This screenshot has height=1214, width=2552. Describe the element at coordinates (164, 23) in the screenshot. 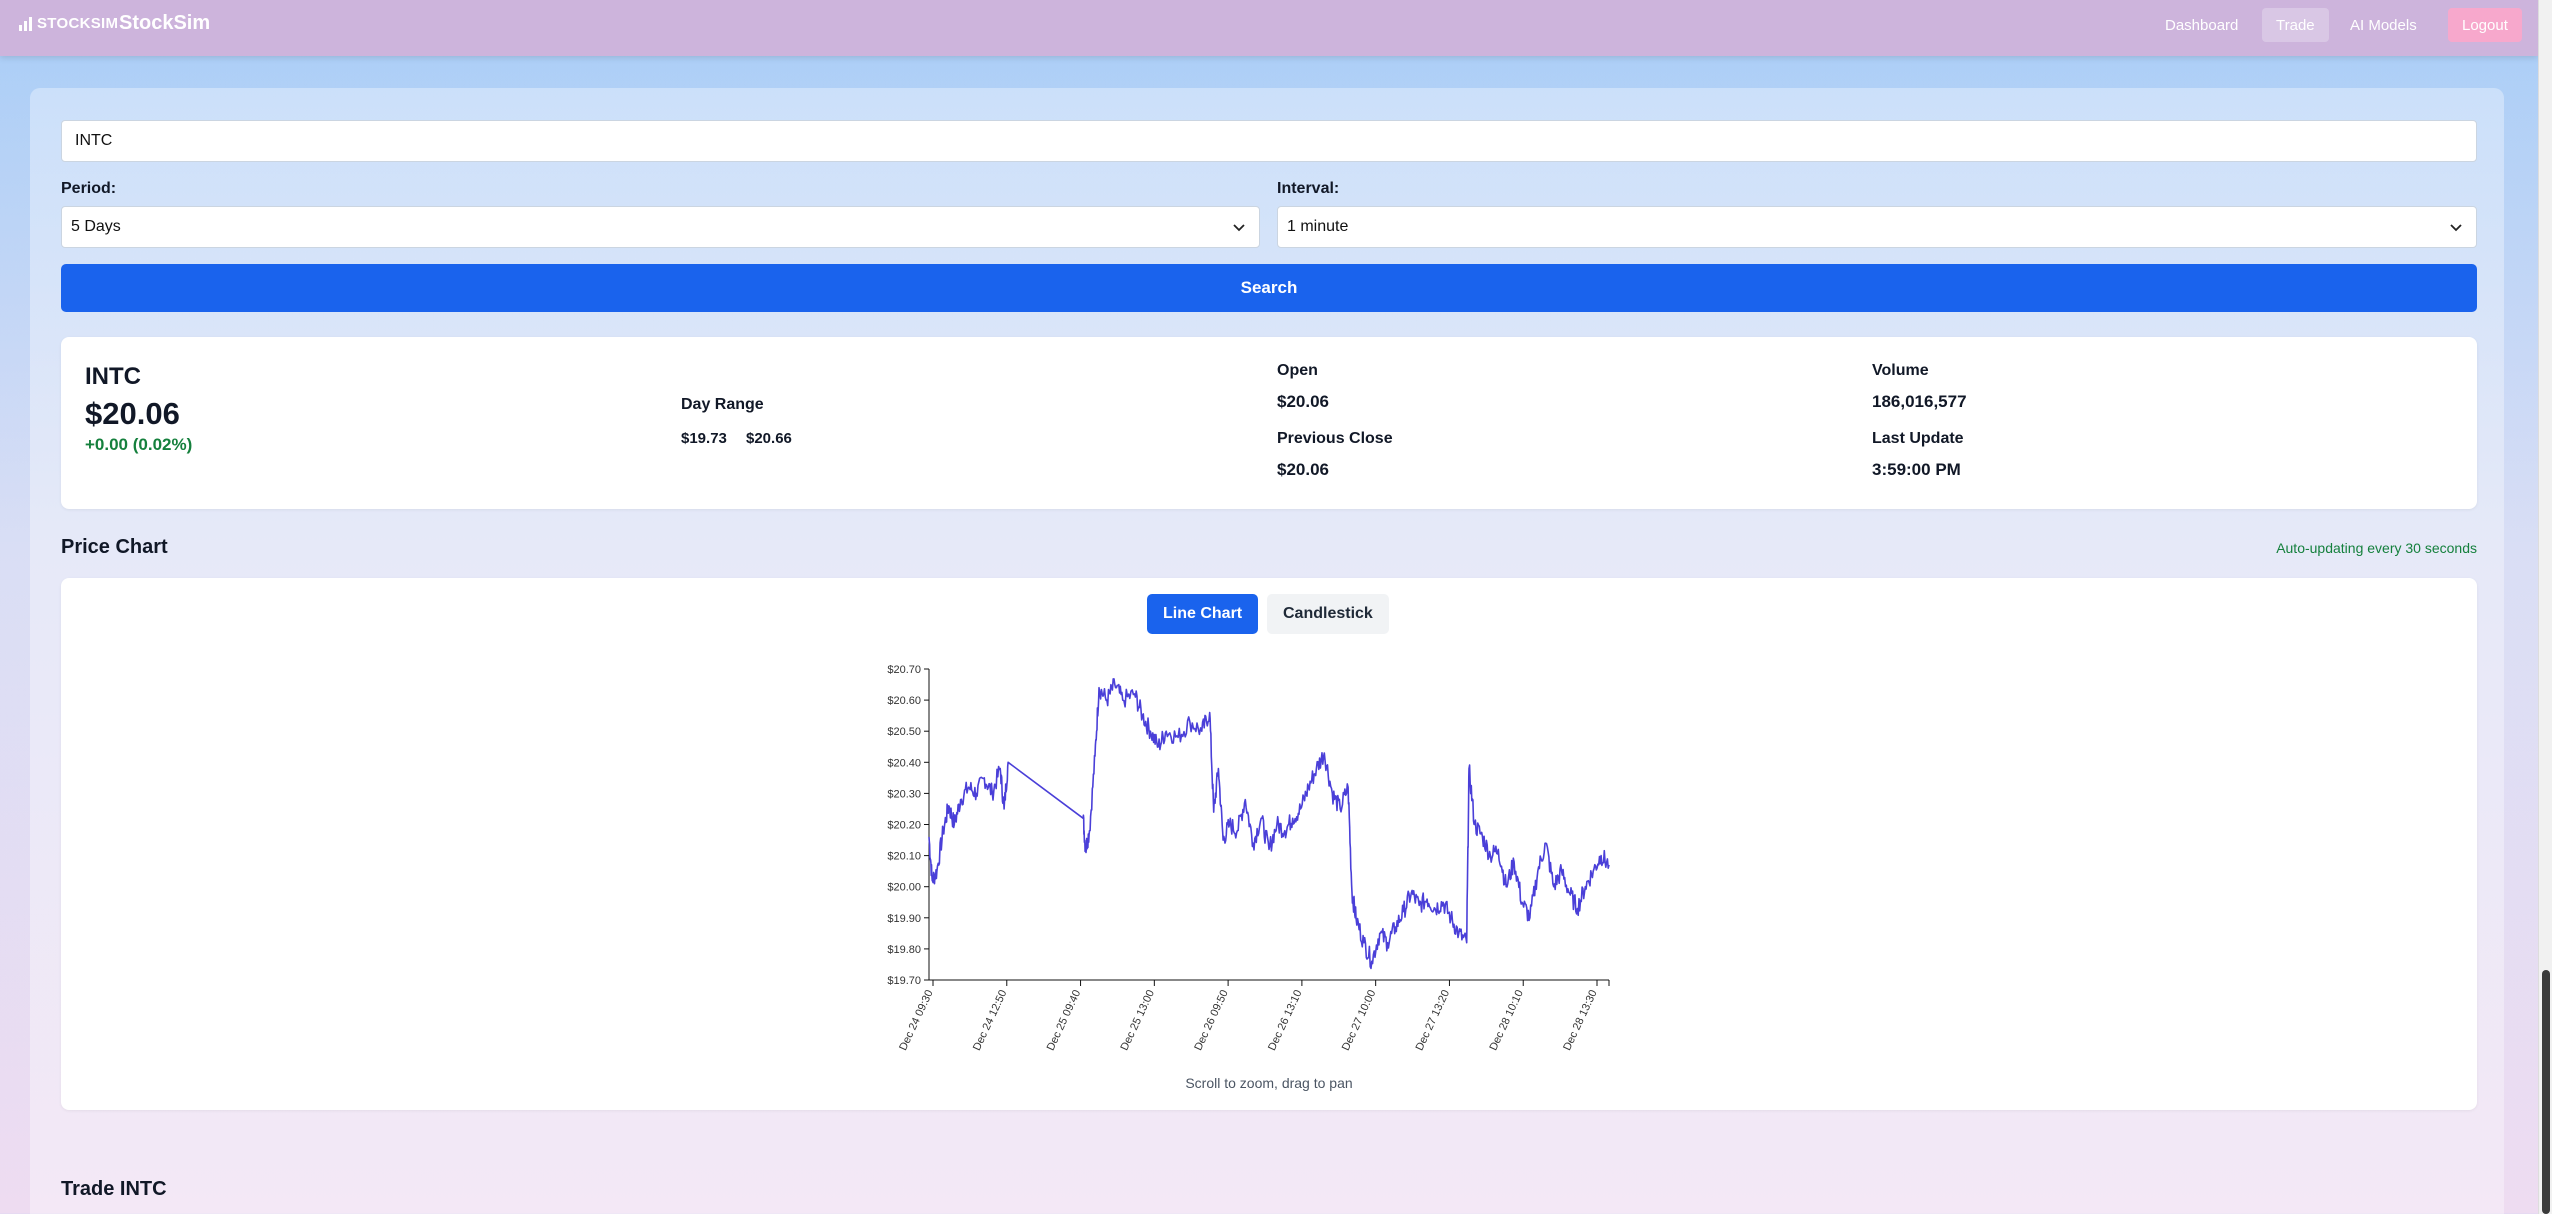

I see `brand-name: StockSim` at that location.